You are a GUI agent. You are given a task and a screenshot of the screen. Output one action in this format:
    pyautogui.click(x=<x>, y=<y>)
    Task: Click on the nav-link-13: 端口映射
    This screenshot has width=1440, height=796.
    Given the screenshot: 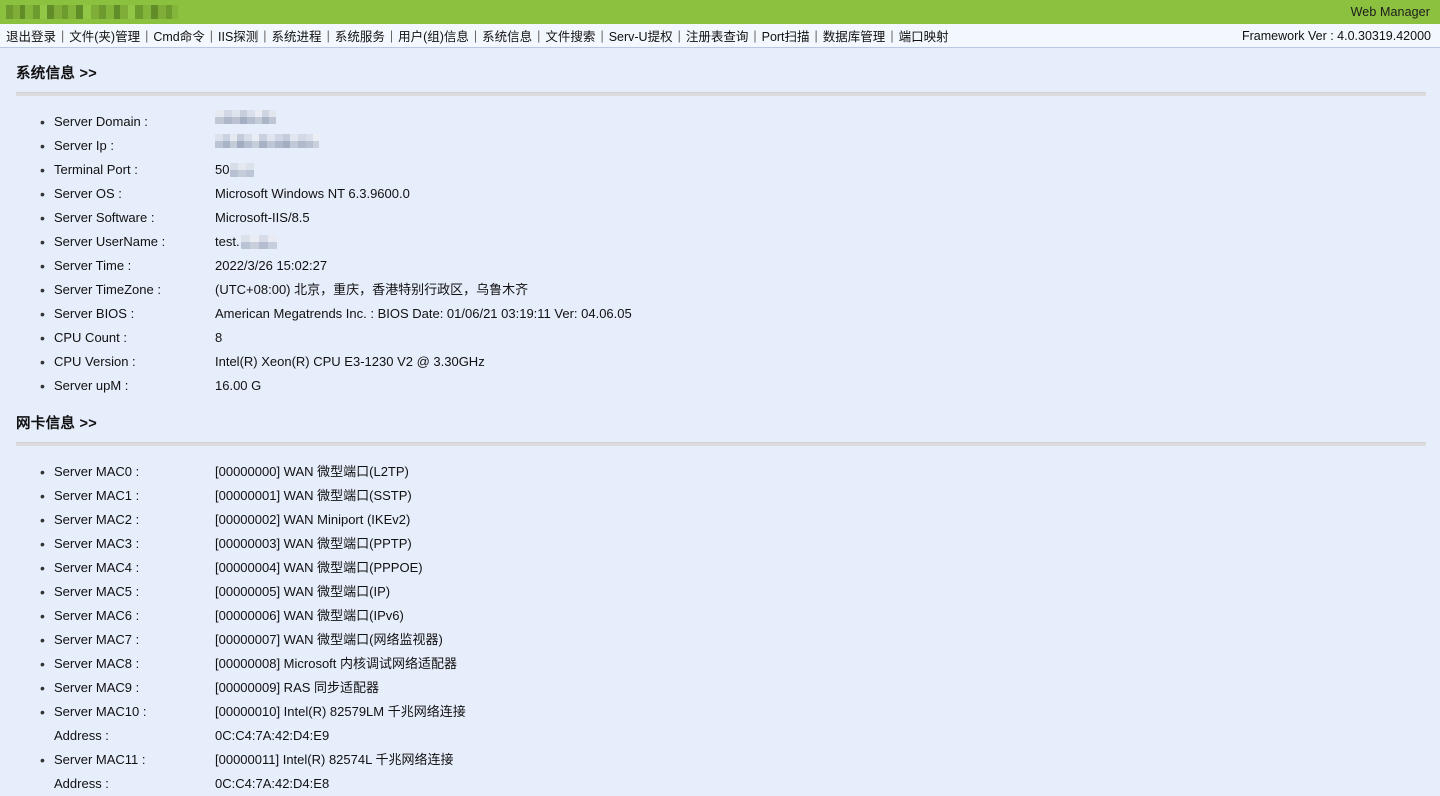 What is the action you would take?
    pyautogui.click(x=924, y=35)
    